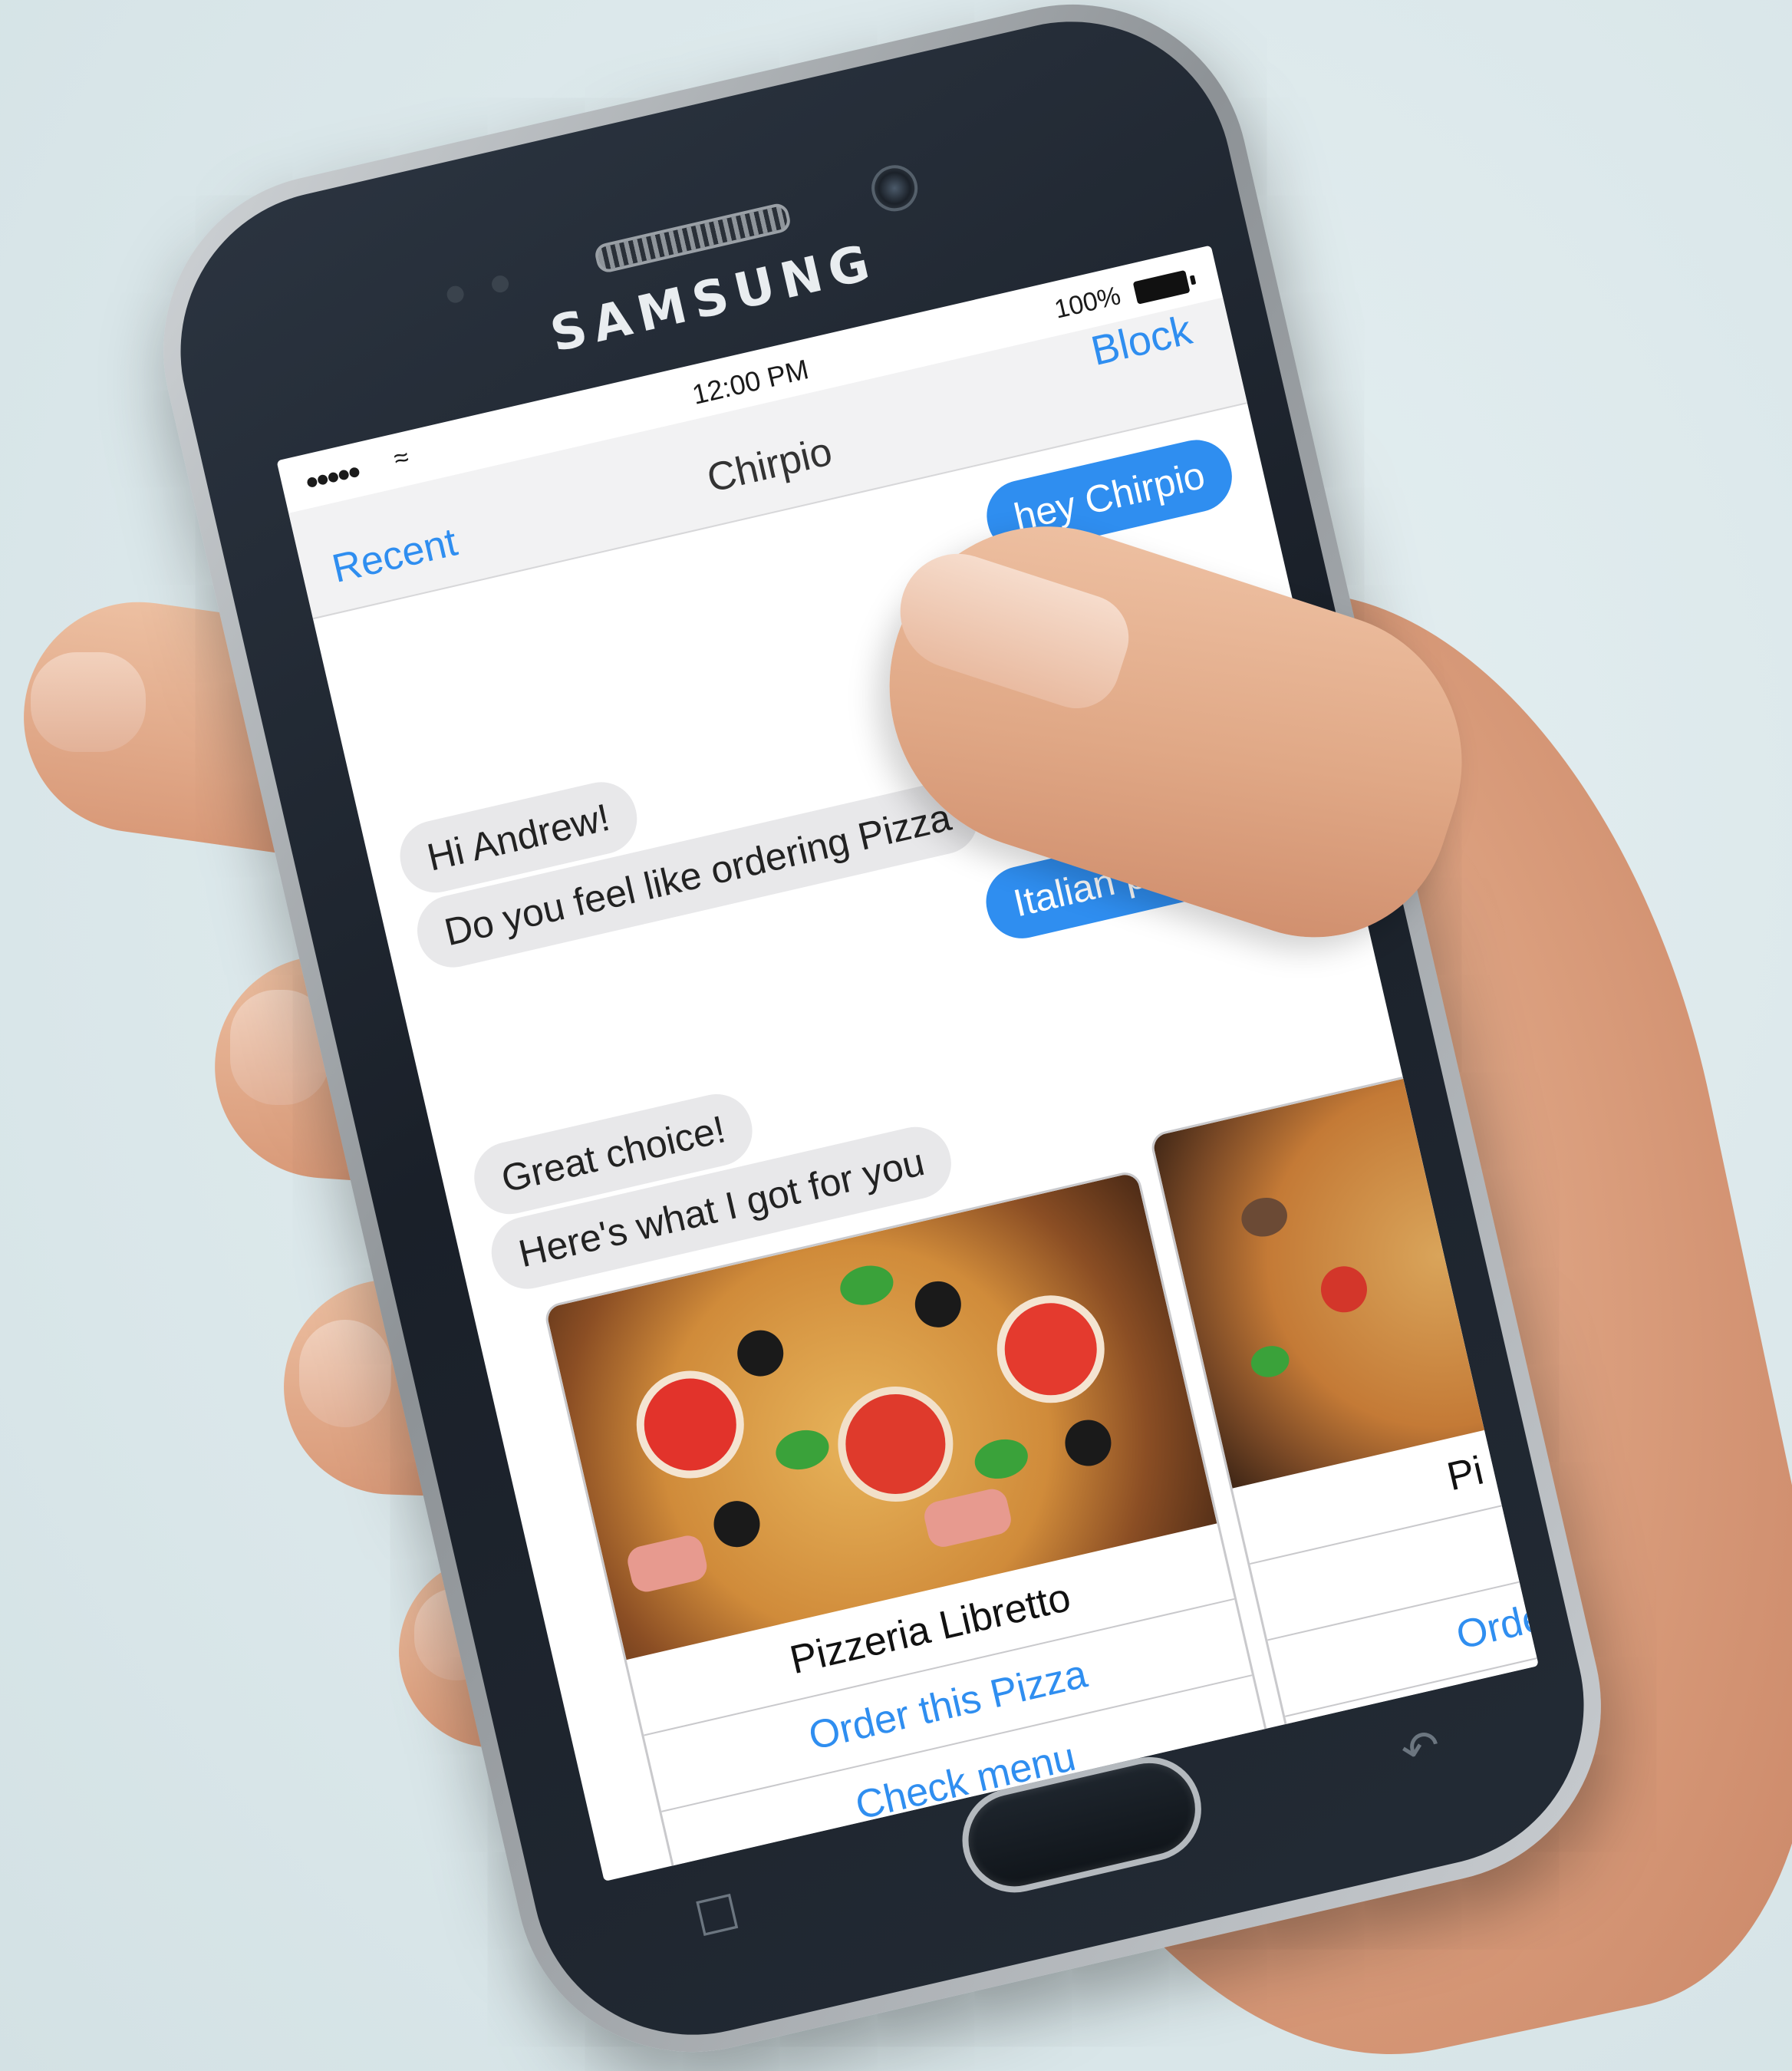 The height and width of the screenshot is (2071, 1792). What do you see at coordinates (455, 295) in the screenshot?
I see `proximity-sensor` at bounding box center [455, 295].